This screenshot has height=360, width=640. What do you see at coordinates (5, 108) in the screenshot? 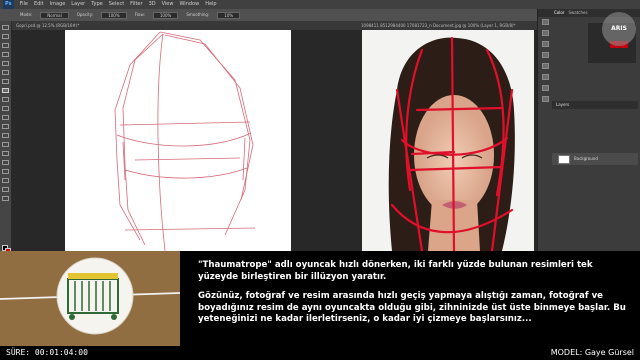
I see `history-brush-tool-icon` at bounding box center [5, 108].